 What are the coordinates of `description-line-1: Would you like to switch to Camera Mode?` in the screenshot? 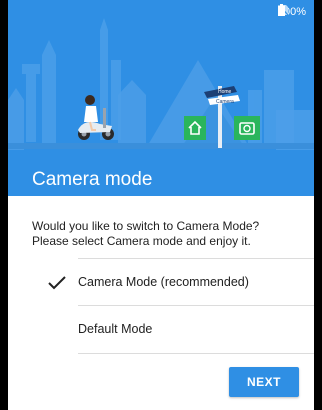 It's located at (146, 226).